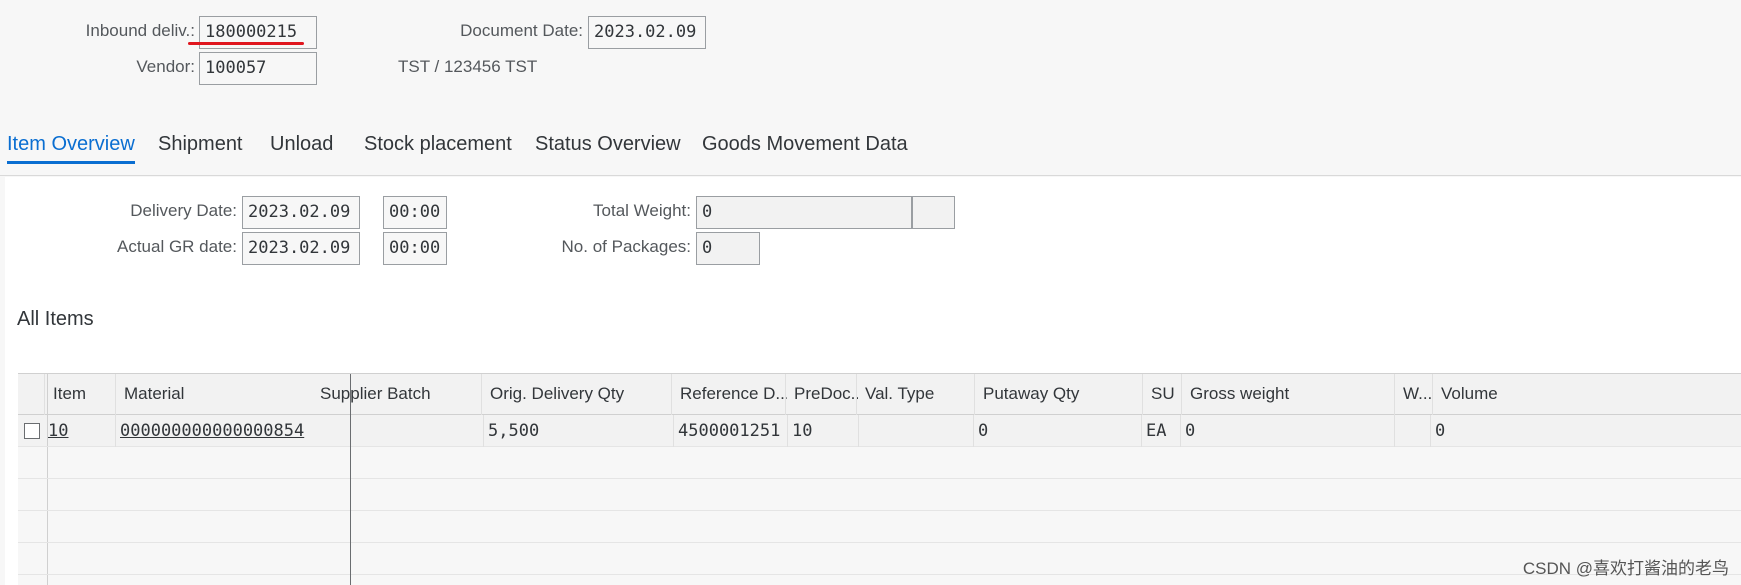 This screenshot has width=1741, height=585. What do you see at coordinates (823, 431) in the screenshot?
I see `cell-predoc: 10` at bounding box center [823, 431].